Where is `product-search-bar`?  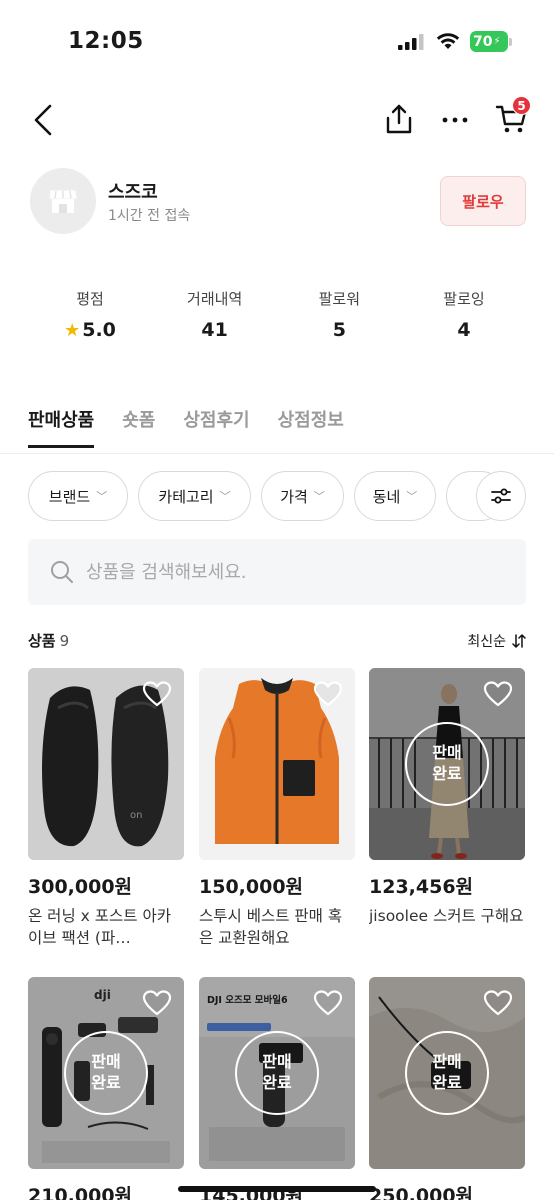
product-search-bar is located at coordinates (277, 572).